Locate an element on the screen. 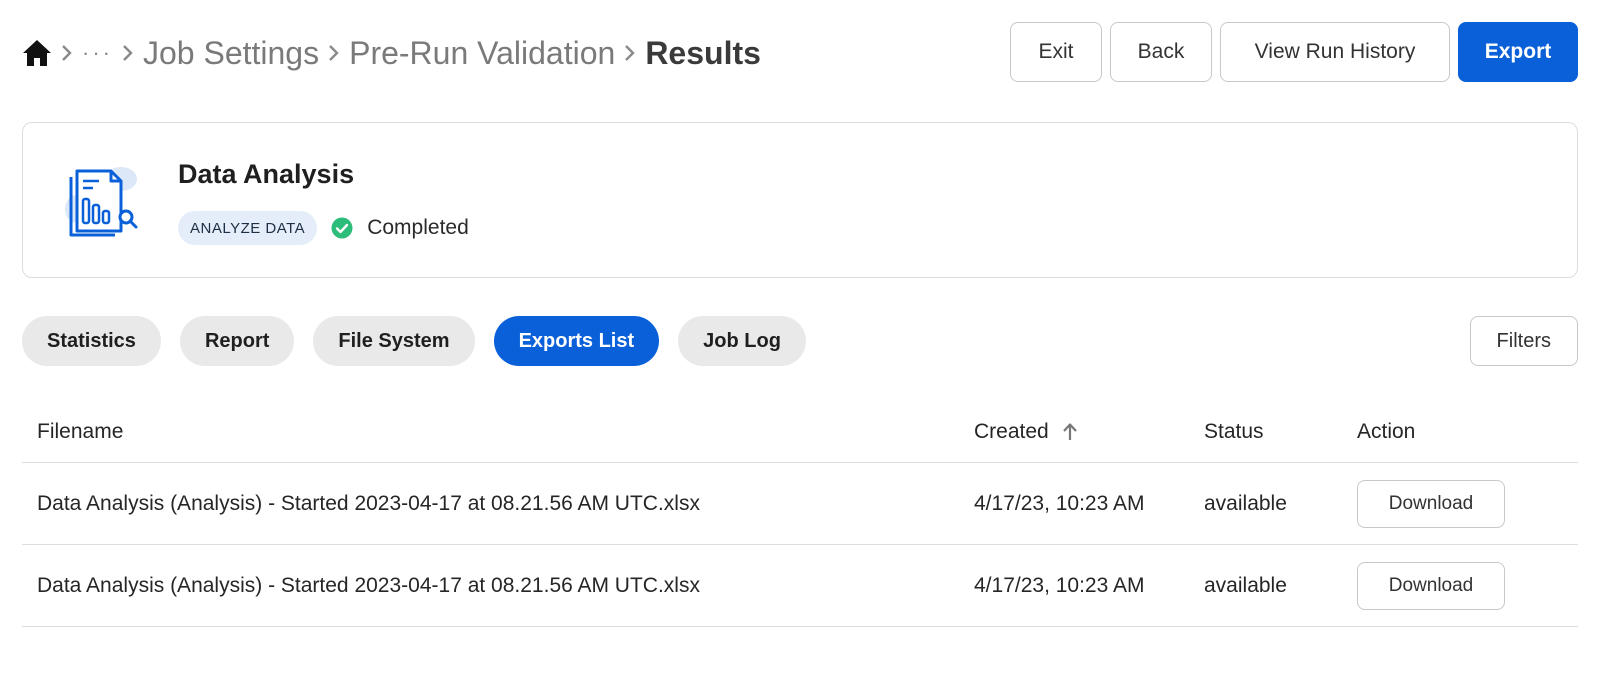  column-header-created-label: Created is located at coordinates (1011, 431).